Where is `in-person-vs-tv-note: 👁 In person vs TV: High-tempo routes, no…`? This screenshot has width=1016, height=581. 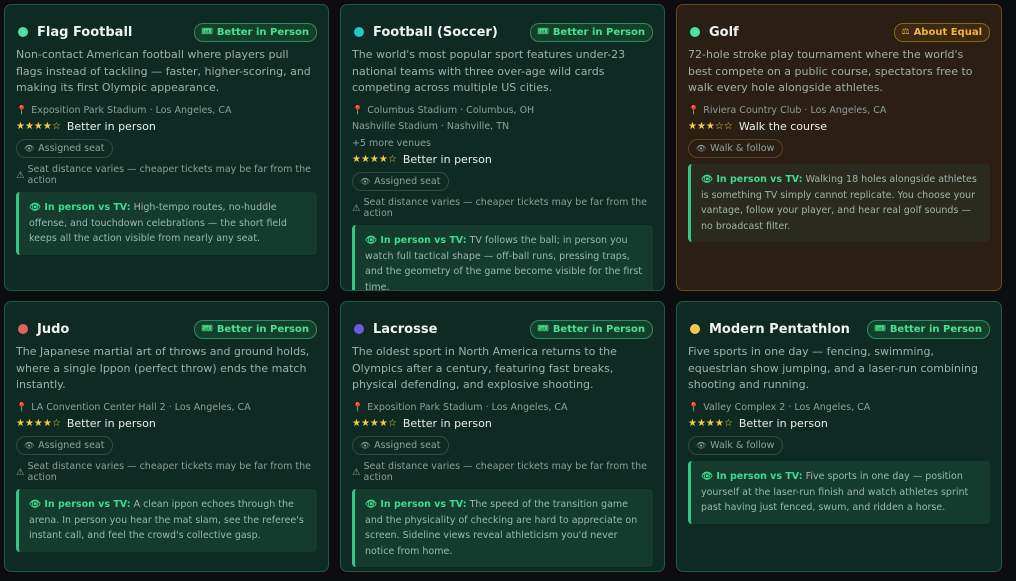 in-person-vs-tv-note: 👁 In person vs TV: High-tempo routes, no… is located at coordinates (166, 223).